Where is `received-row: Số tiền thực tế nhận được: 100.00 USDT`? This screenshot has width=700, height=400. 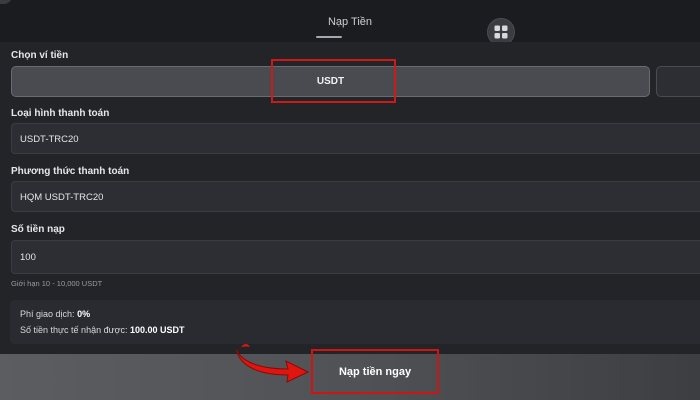
received-row: Số tiền thực tế nhận được: 100.00 USDT is located at coordinates (102, 330).